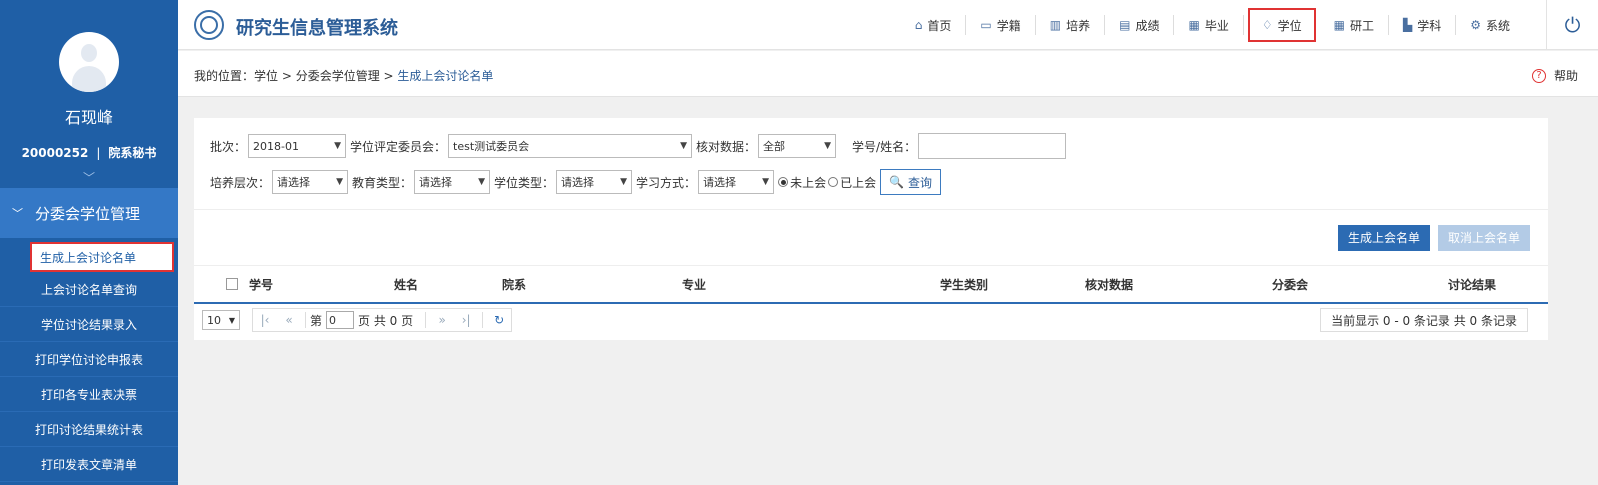  What do you see at coordinates (442, 320) in the screenshot?
I see `next-page-icon: »` at bounding box center [442, 320].